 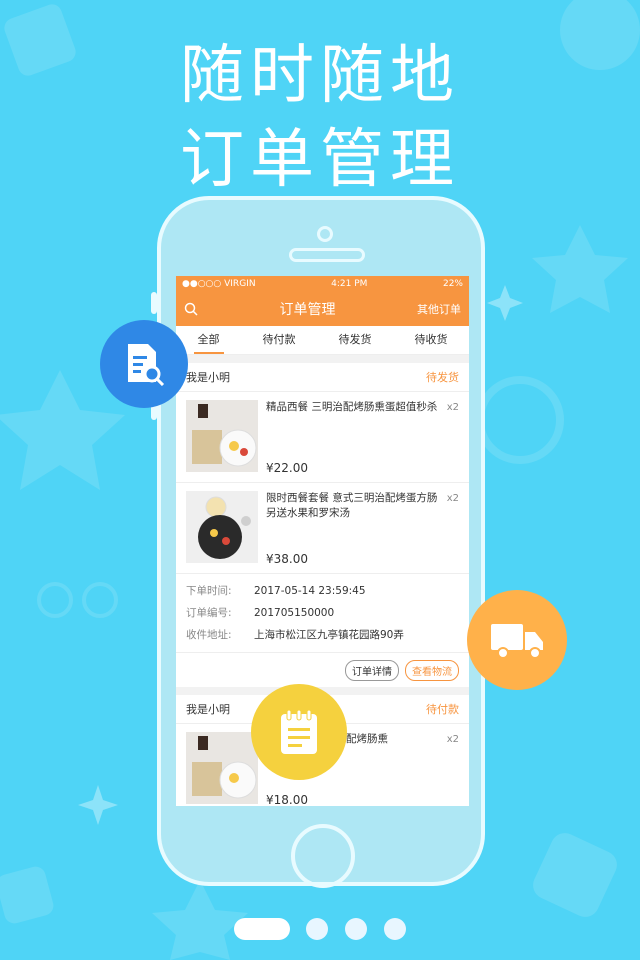 I want to click on truck-bubble, so click(x=517, y=640).